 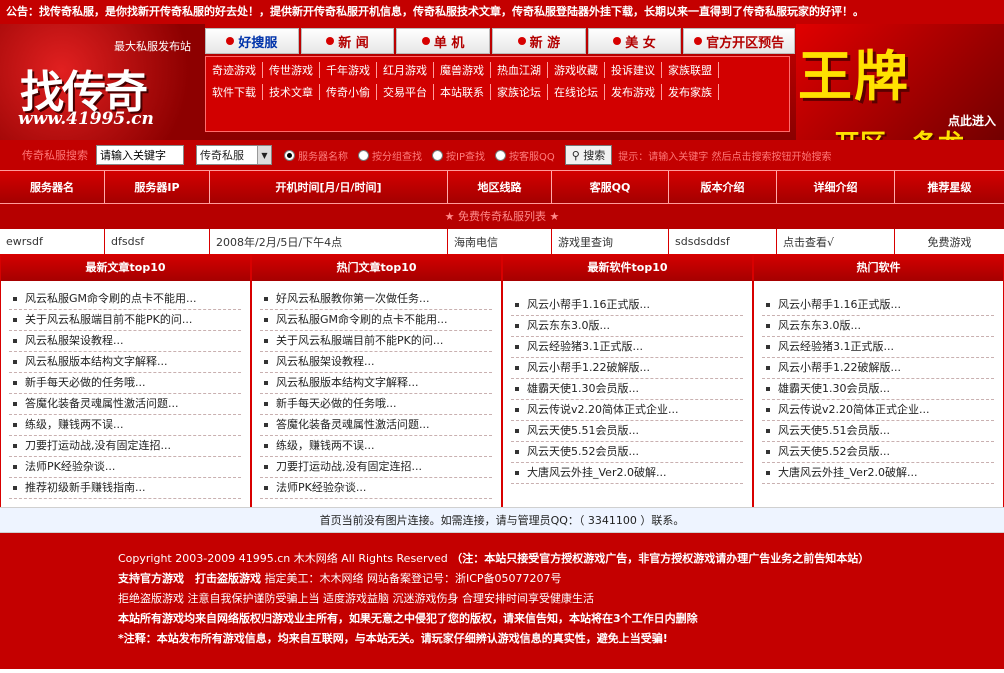 What do you see at coordinates (348, 92) in the screenshot?
I see `sub-link: 传奇小偷` at bounding box center [348, 92].